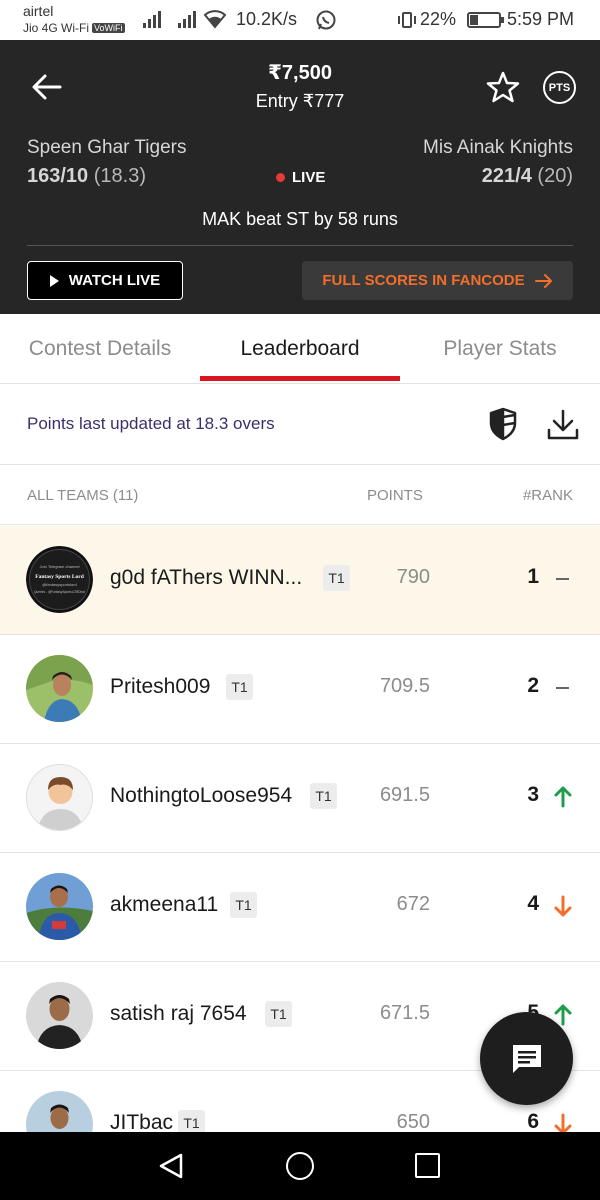 This screenshot has width=600, height=1200. What do you see at coordinates (485, 20) in the screenshot?
I see `battery-icon` at bounding box center [485, 20].